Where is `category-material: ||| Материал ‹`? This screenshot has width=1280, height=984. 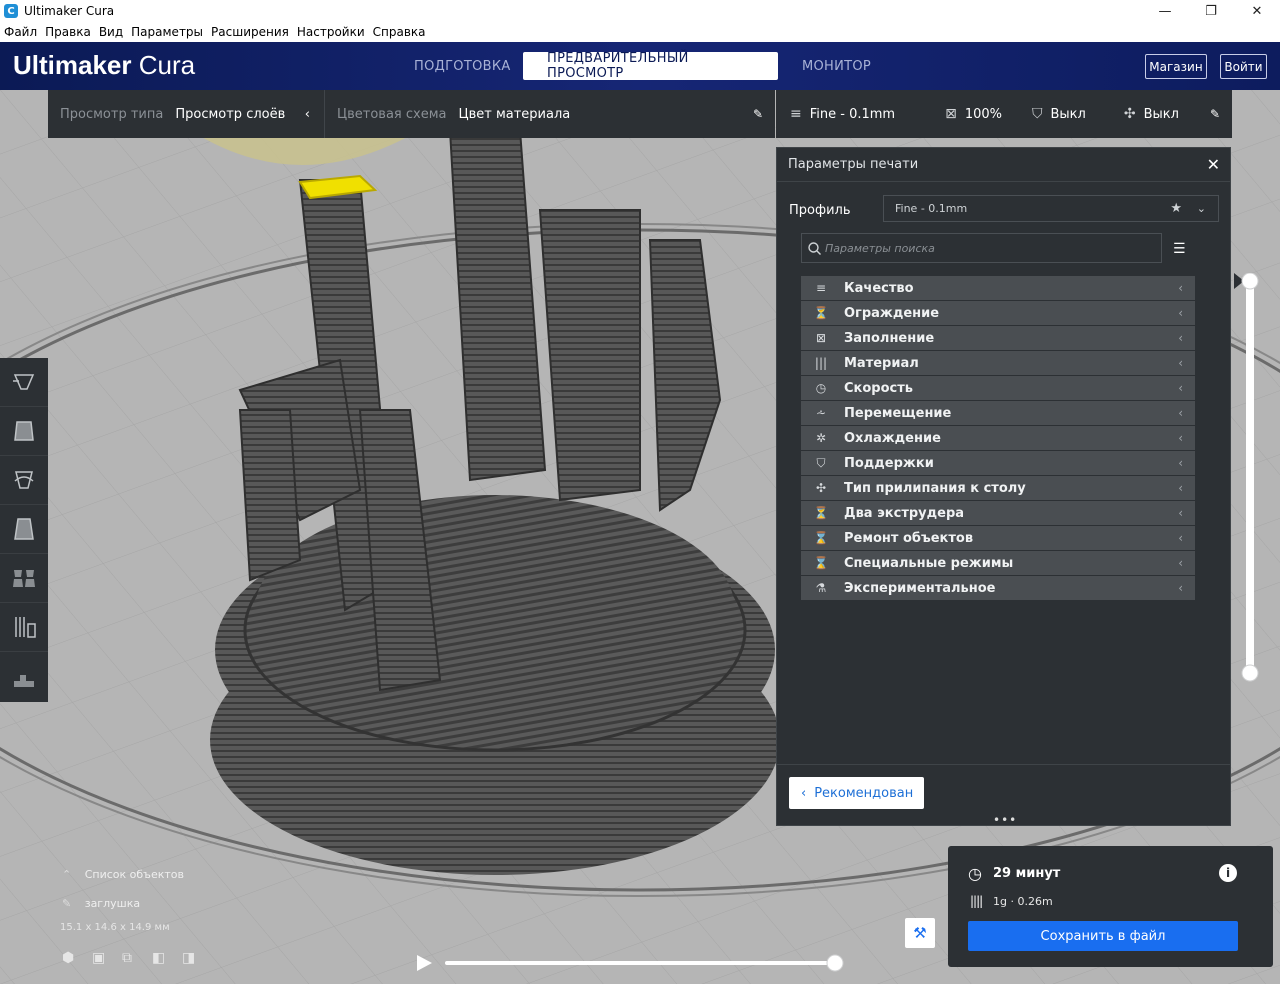
category-material: ||| Материал ‹ is located at coordinates (998, 363).